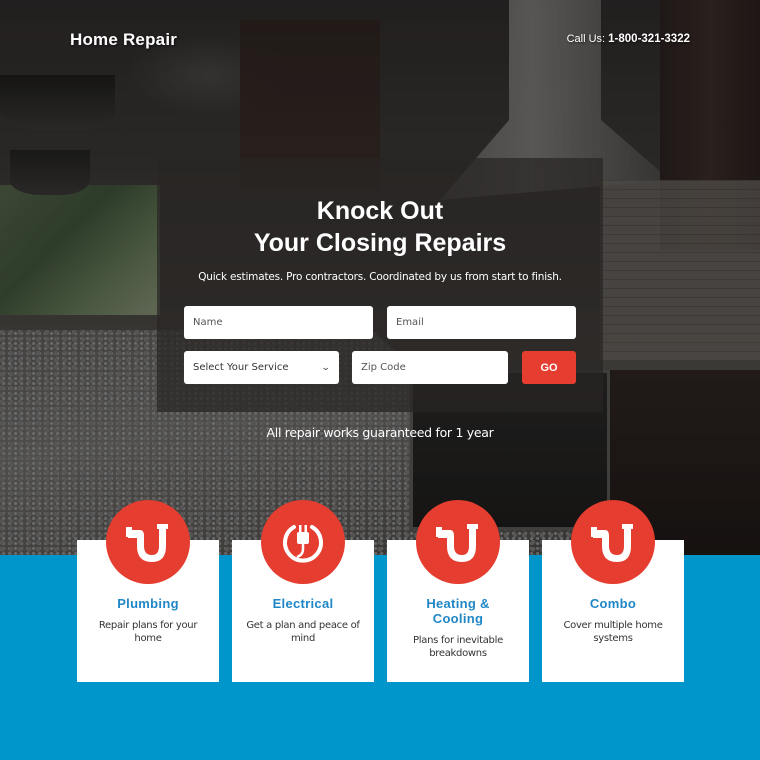 This screenshot has height=760, width=760. What do you see at coordinates (261, 367) in the screenshot?
I see `service-select: Select Your Service ⌄` at bounding box center [261, 367].